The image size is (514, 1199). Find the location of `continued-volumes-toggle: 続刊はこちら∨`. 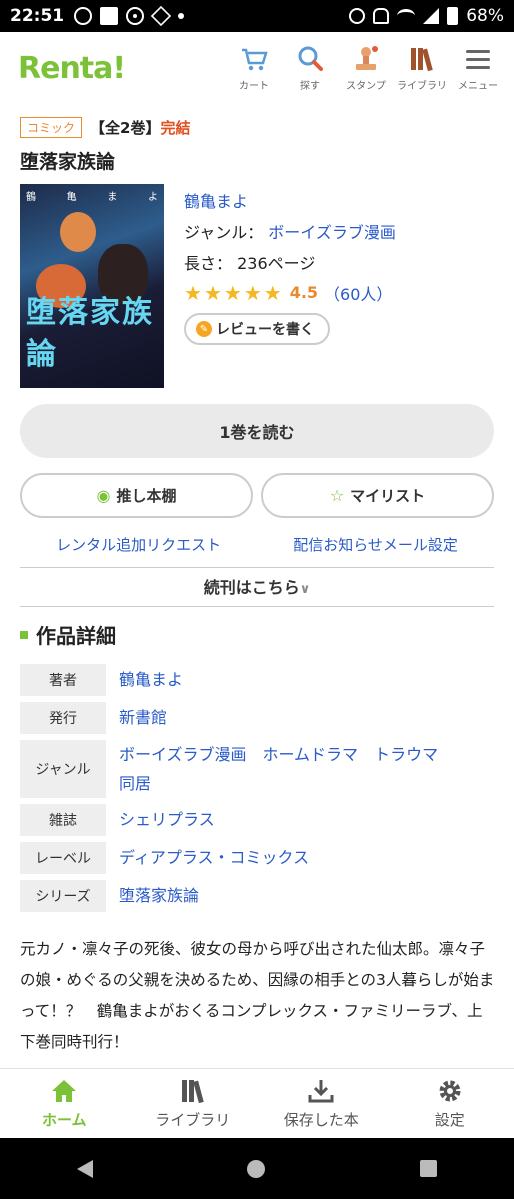

continued-volumes-toggle: 続刊はこちら∨ is located at coordinates (257, 586).